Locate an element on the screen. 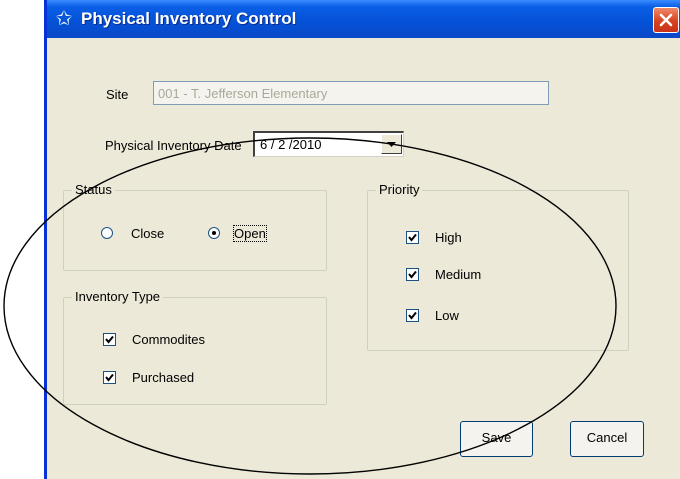  cancel-button-label: Cancel is located at coordinates (607, 437).